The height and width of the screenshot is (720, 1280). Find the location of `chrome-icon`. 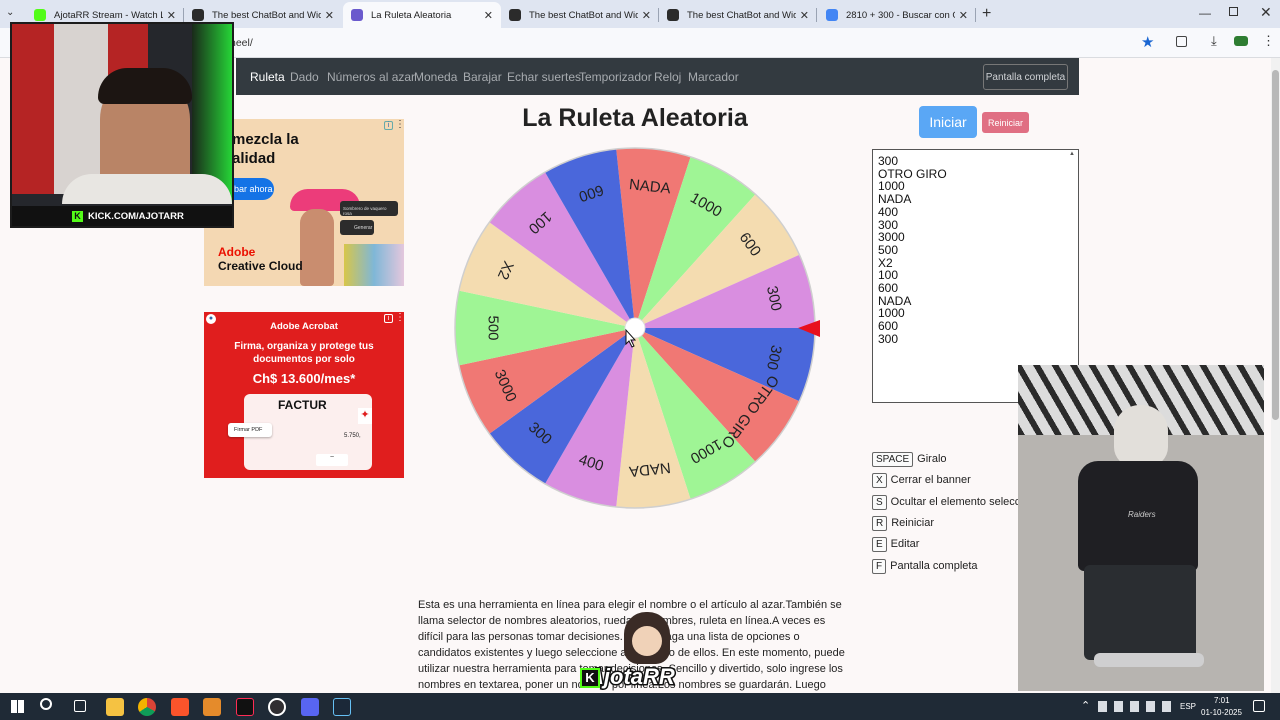

chrome-icon is located at coordinates (147, 707).